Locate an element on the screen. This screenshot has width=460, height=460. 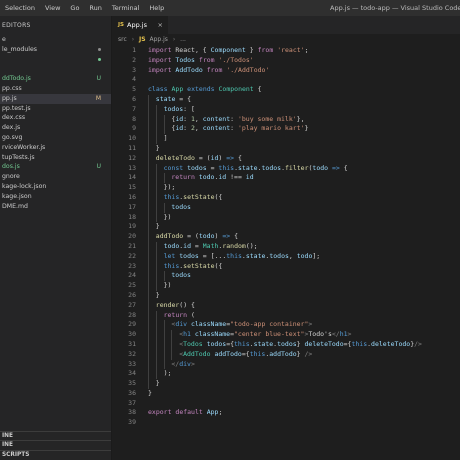
code-token: this is located at coordinates (171, 196).